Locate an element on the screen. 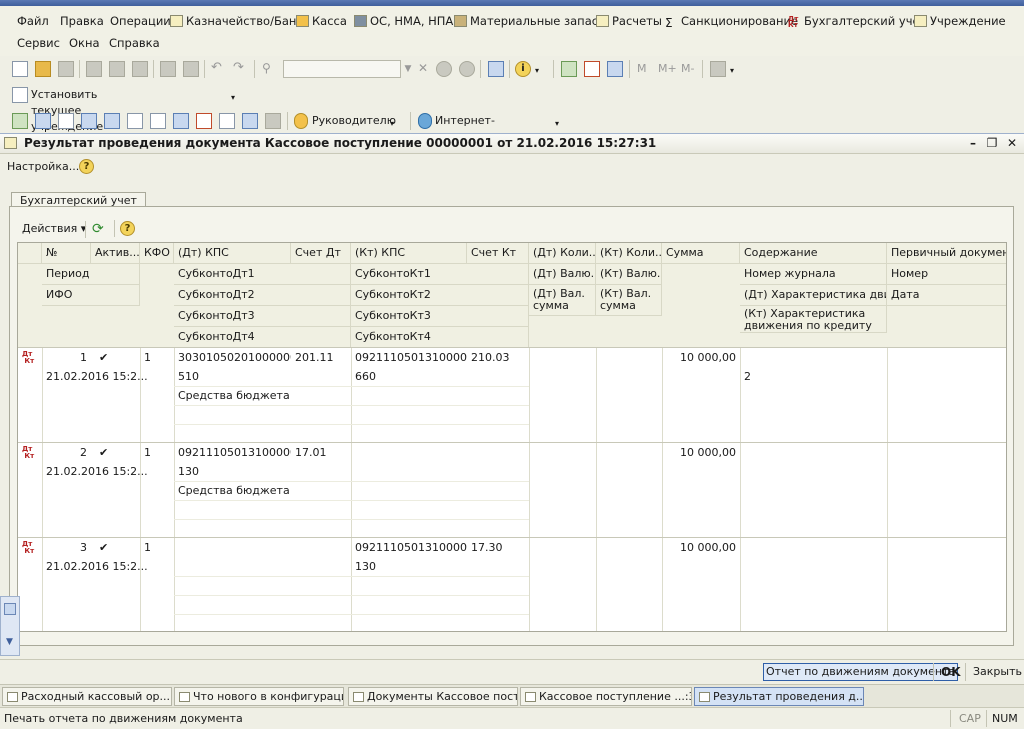  tools-icon is located at coordinates (718, 69).